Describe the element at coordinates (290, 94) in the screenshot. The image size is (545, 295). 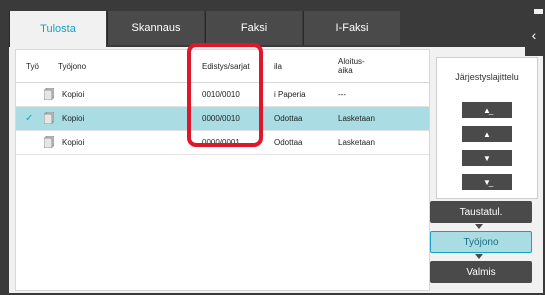
I see `row-status: i Paperia` at that location.